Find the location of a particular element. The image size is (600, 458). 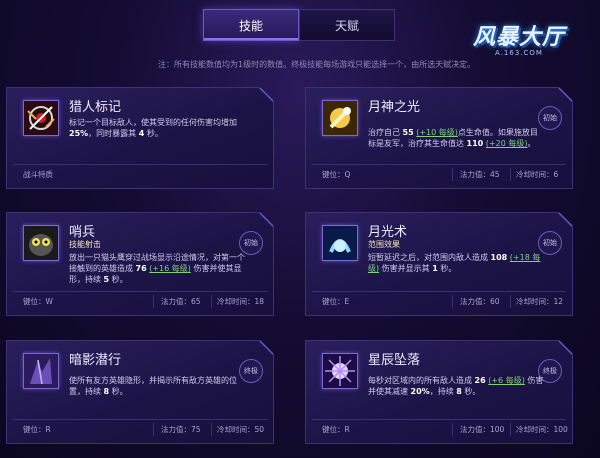

skill-stats: 键位：E 法力值：60 冷却时间：12 is located at coordinates (439, 301).